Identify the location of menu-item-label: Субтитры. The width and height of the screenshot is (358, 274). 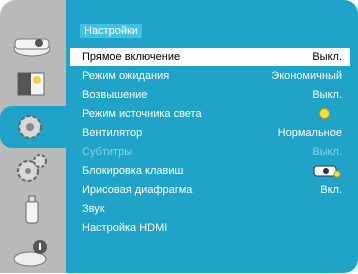
(107, 152).